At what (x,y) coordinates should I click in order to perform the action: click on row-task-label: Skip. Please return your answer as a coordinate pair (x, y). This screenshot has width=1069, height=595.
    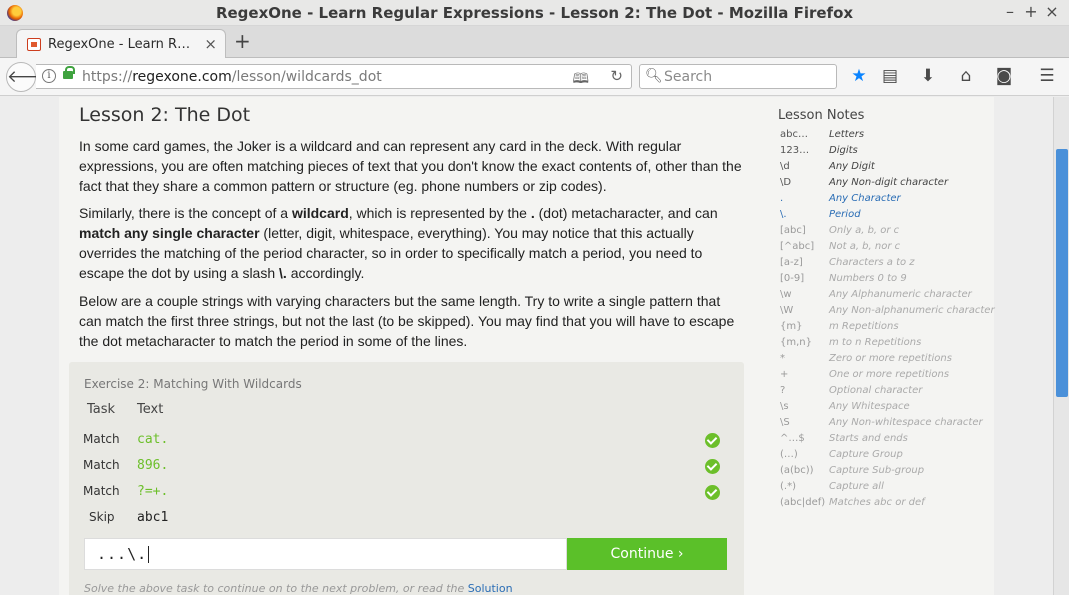
    Looking at the image, I should click on (102, 517).